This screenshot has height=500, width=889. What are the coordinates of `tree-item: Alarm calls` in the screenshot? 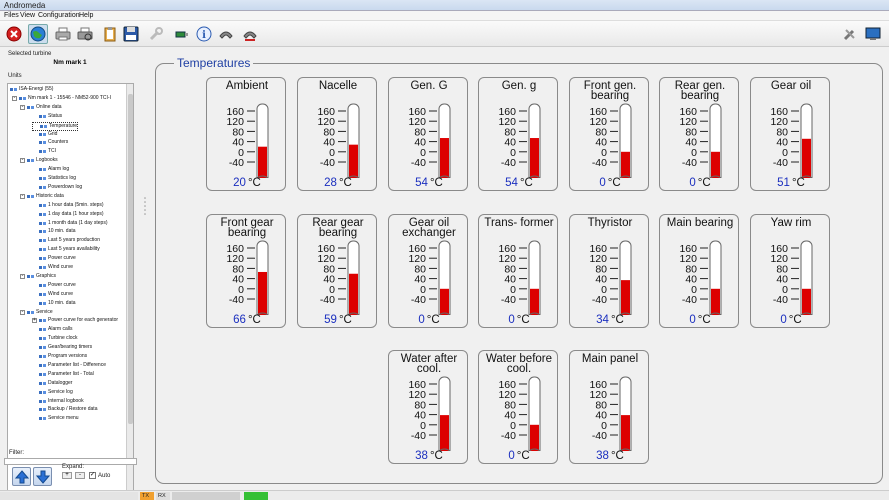 It's located at (52, 329).